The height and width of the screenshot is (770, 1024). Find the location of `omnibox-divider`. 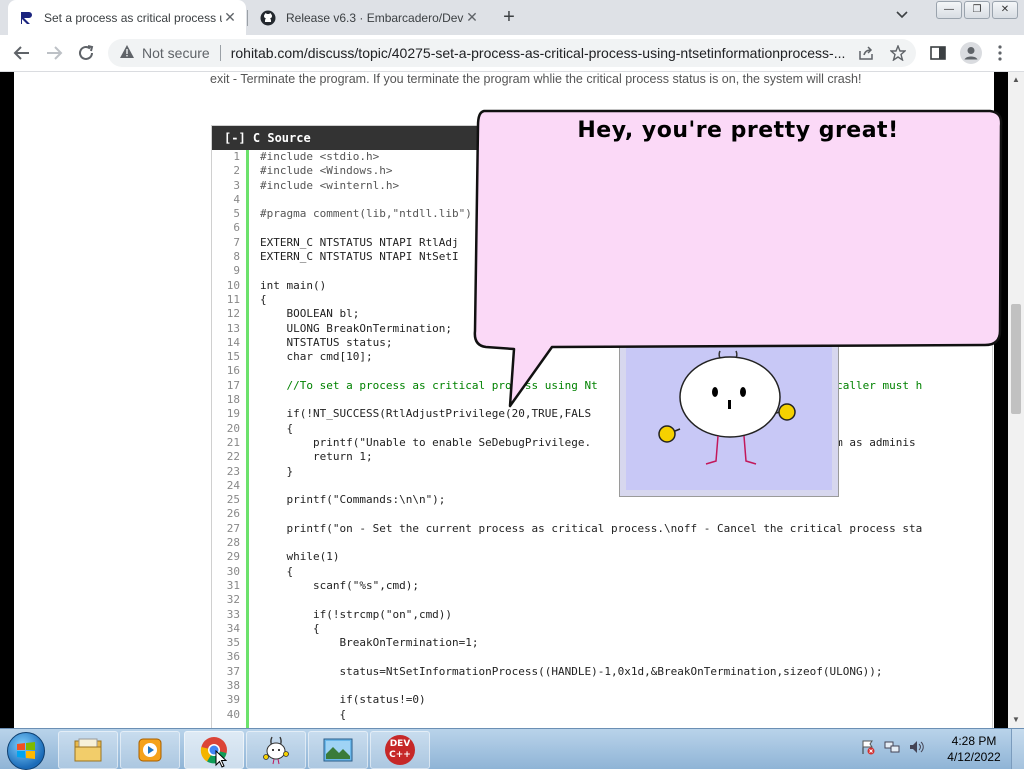

omnibox-divider is located at coordinates (220, 53).